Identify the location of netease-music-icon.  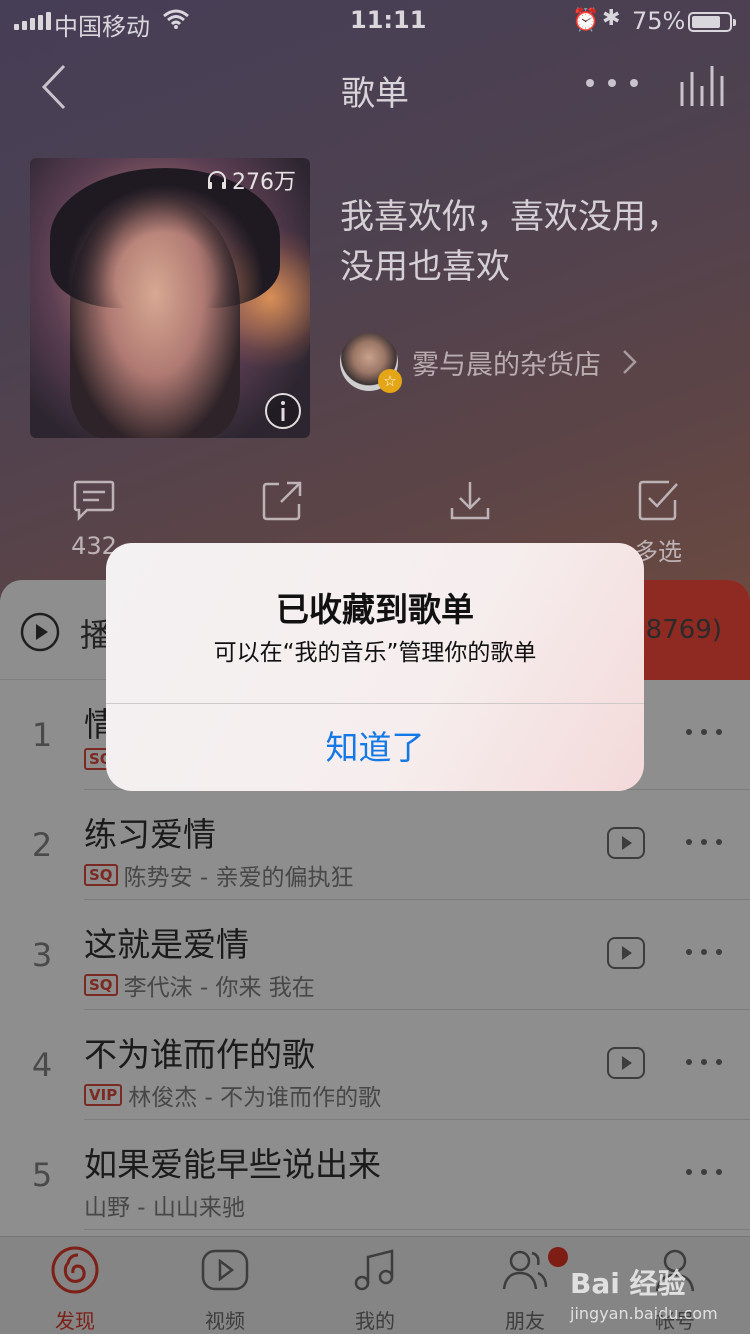
(75, 1270).